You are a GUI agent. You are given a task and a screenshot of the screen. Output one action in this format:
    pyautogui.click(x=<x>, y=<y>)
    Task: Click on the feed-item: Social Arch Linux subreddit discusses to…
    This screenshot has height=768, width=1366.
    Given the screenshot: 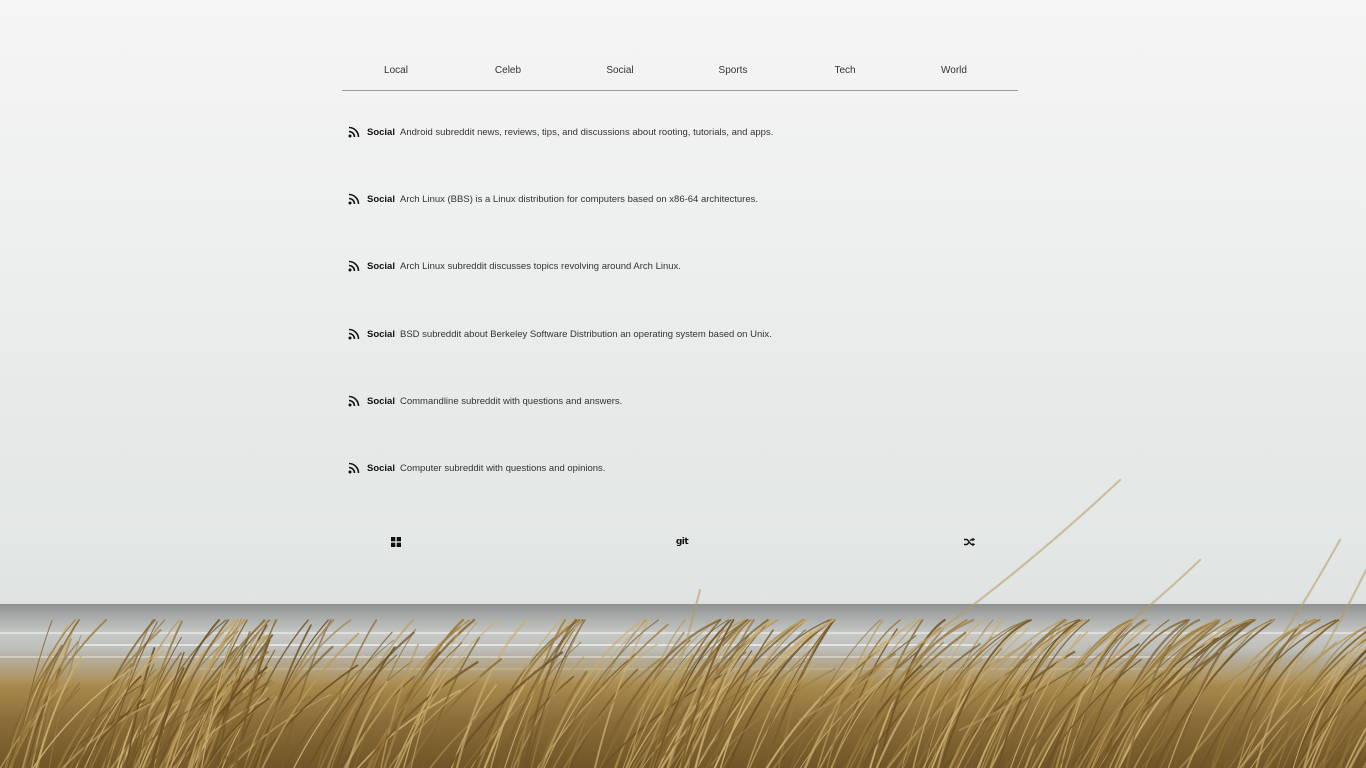 What is the action you would take?
    pyautogui.click(x=514, y=266)
    